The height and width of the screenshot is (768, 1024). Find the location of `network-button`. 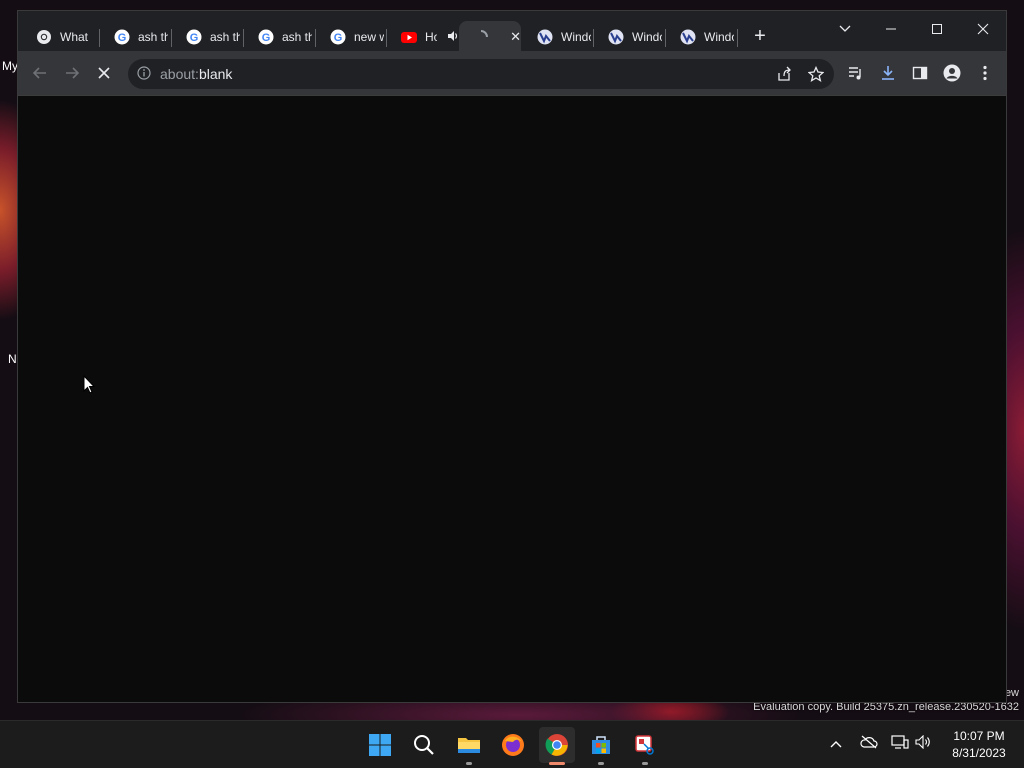

network-button is located at coordinates (900, 743).